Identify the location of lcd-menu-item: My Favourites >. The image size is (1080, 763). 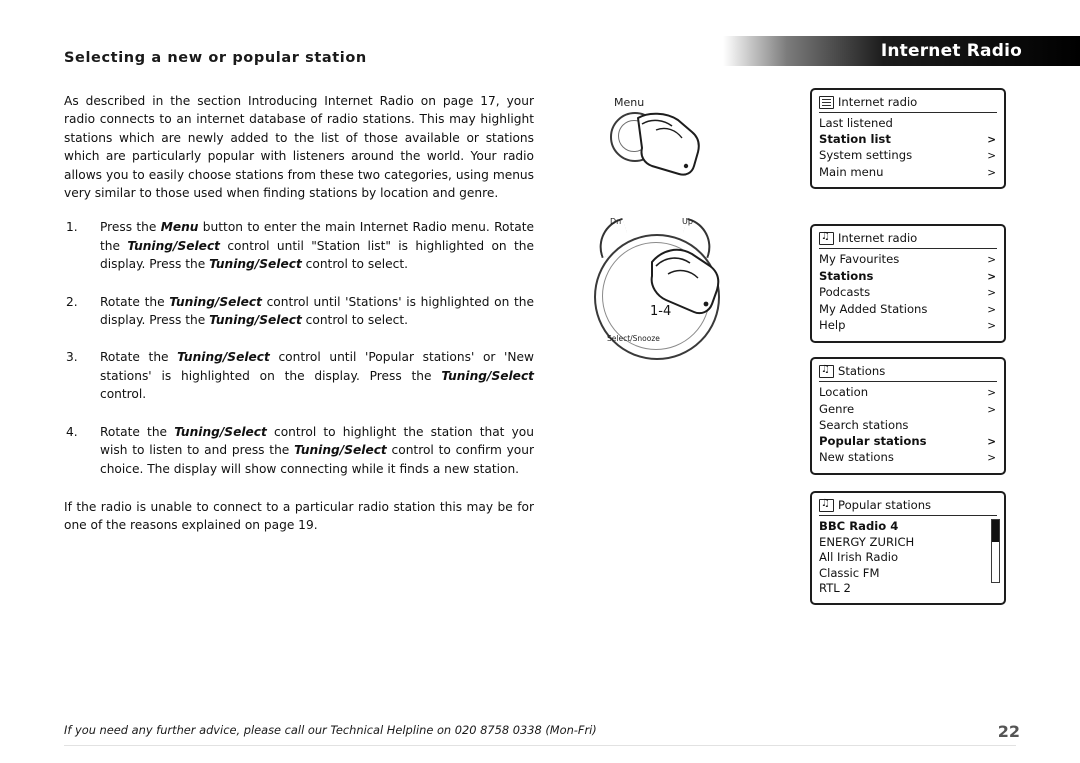
(908, 260).